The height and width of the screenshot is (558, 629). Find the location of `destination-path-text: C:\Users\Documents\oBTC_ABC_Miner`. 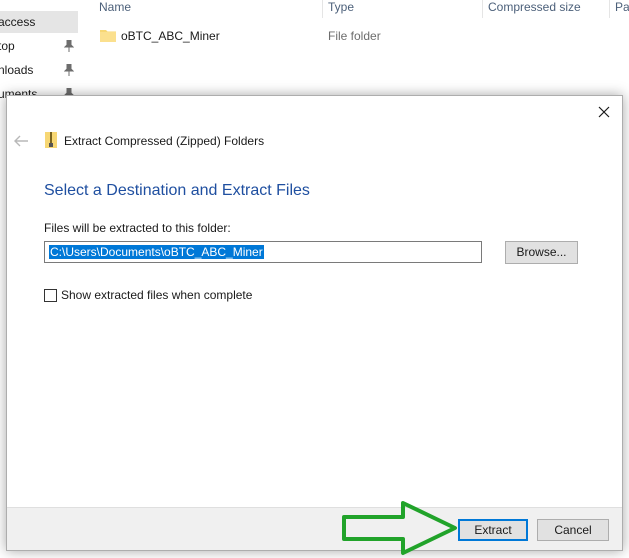

destination-path-text: C:\Users\Documents\oBTC_ABC_Miner is located at coordinates (156, 252).